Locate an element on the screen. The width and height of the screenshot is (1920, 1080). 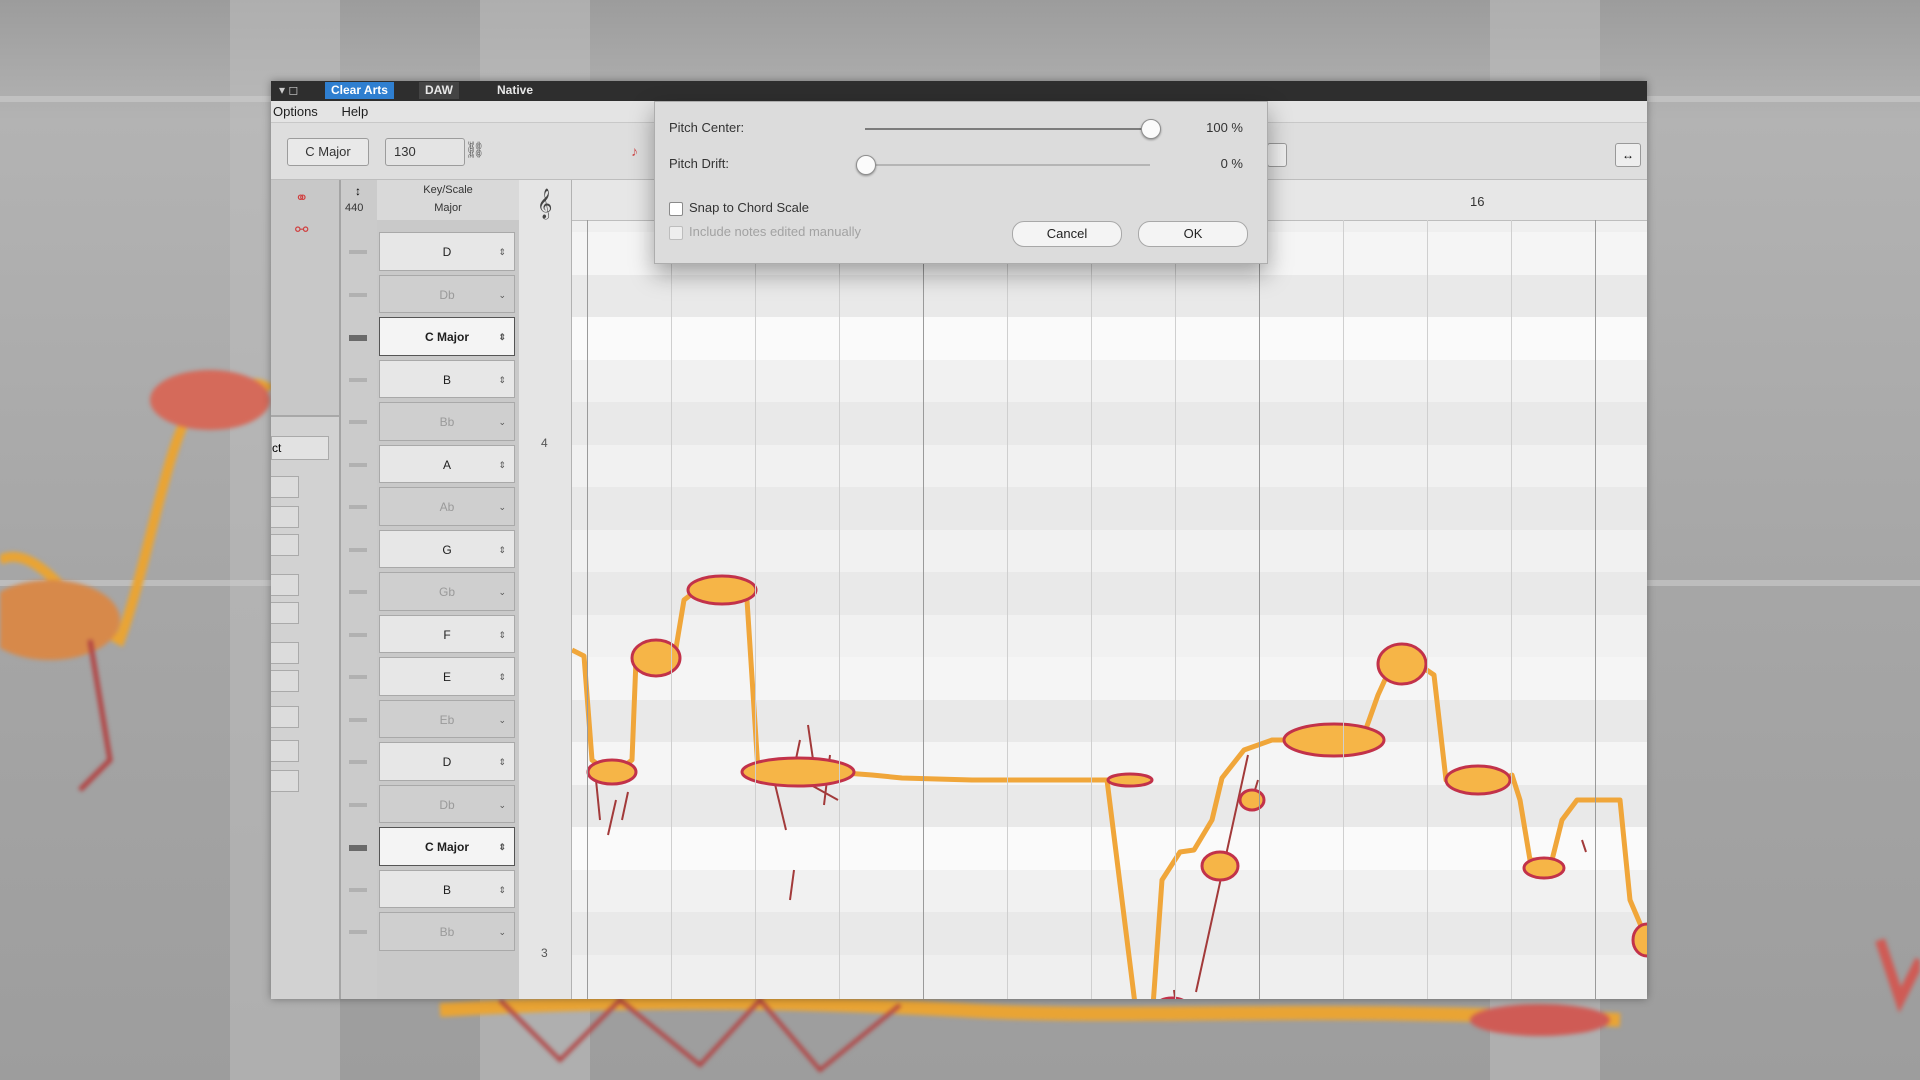
scale-note-sharp: Ab ⌄ is located at coordinates (447, 506).